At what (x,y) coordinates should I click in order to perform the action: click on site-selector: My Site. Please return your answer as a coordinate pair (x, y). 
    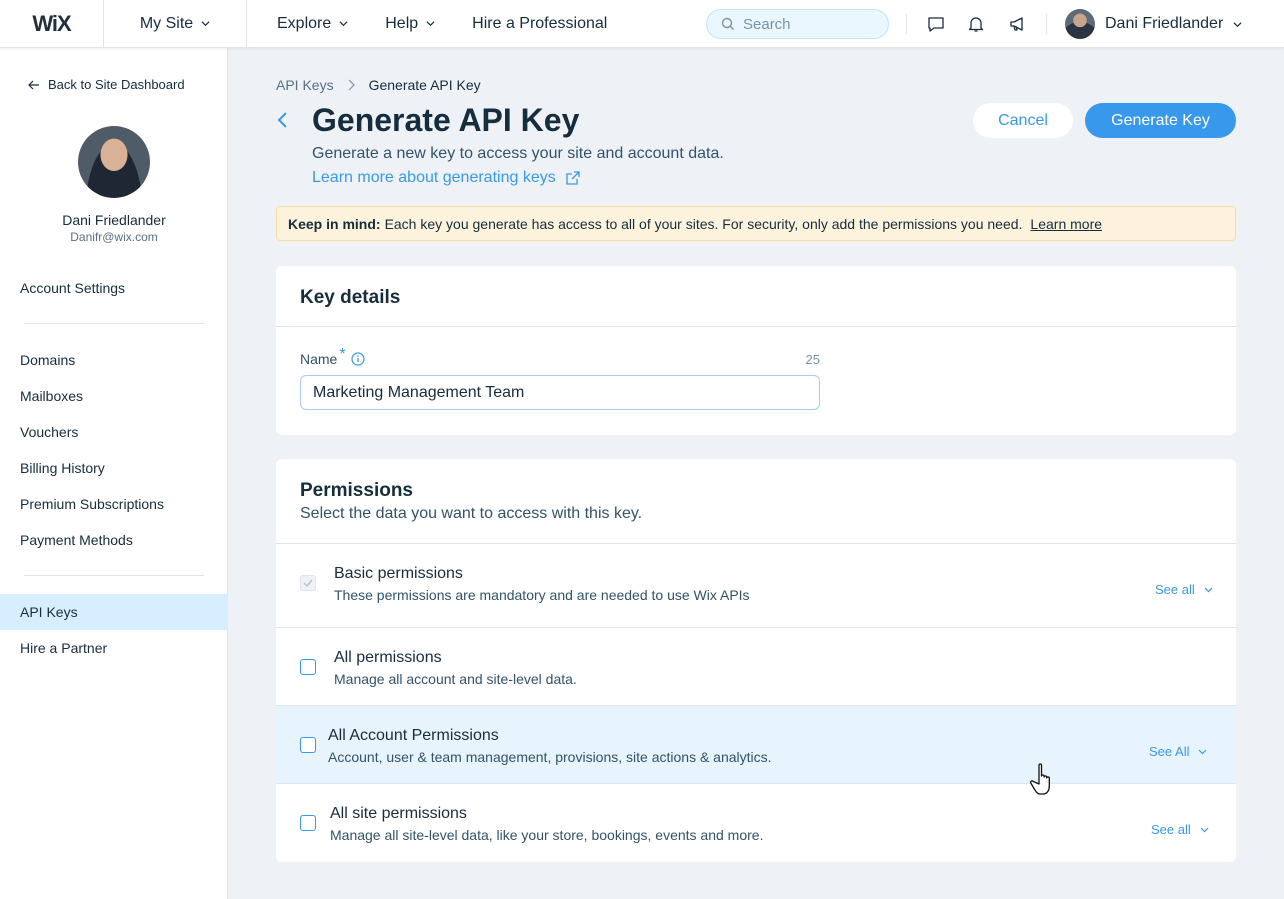
    Looking at the image, I should click on (175, 24).